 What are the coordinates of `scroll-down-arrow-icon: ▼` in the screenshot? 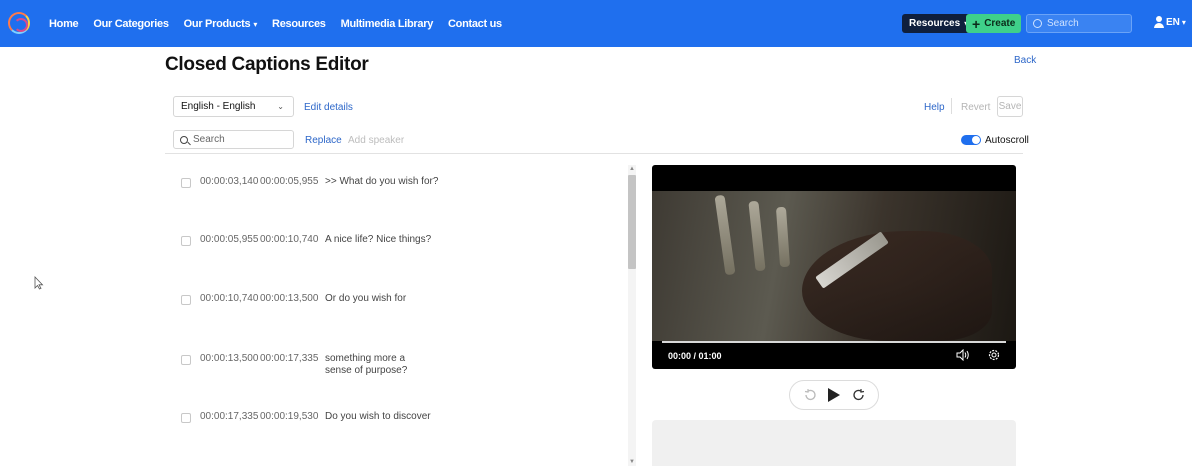 It's located at (632, 462).